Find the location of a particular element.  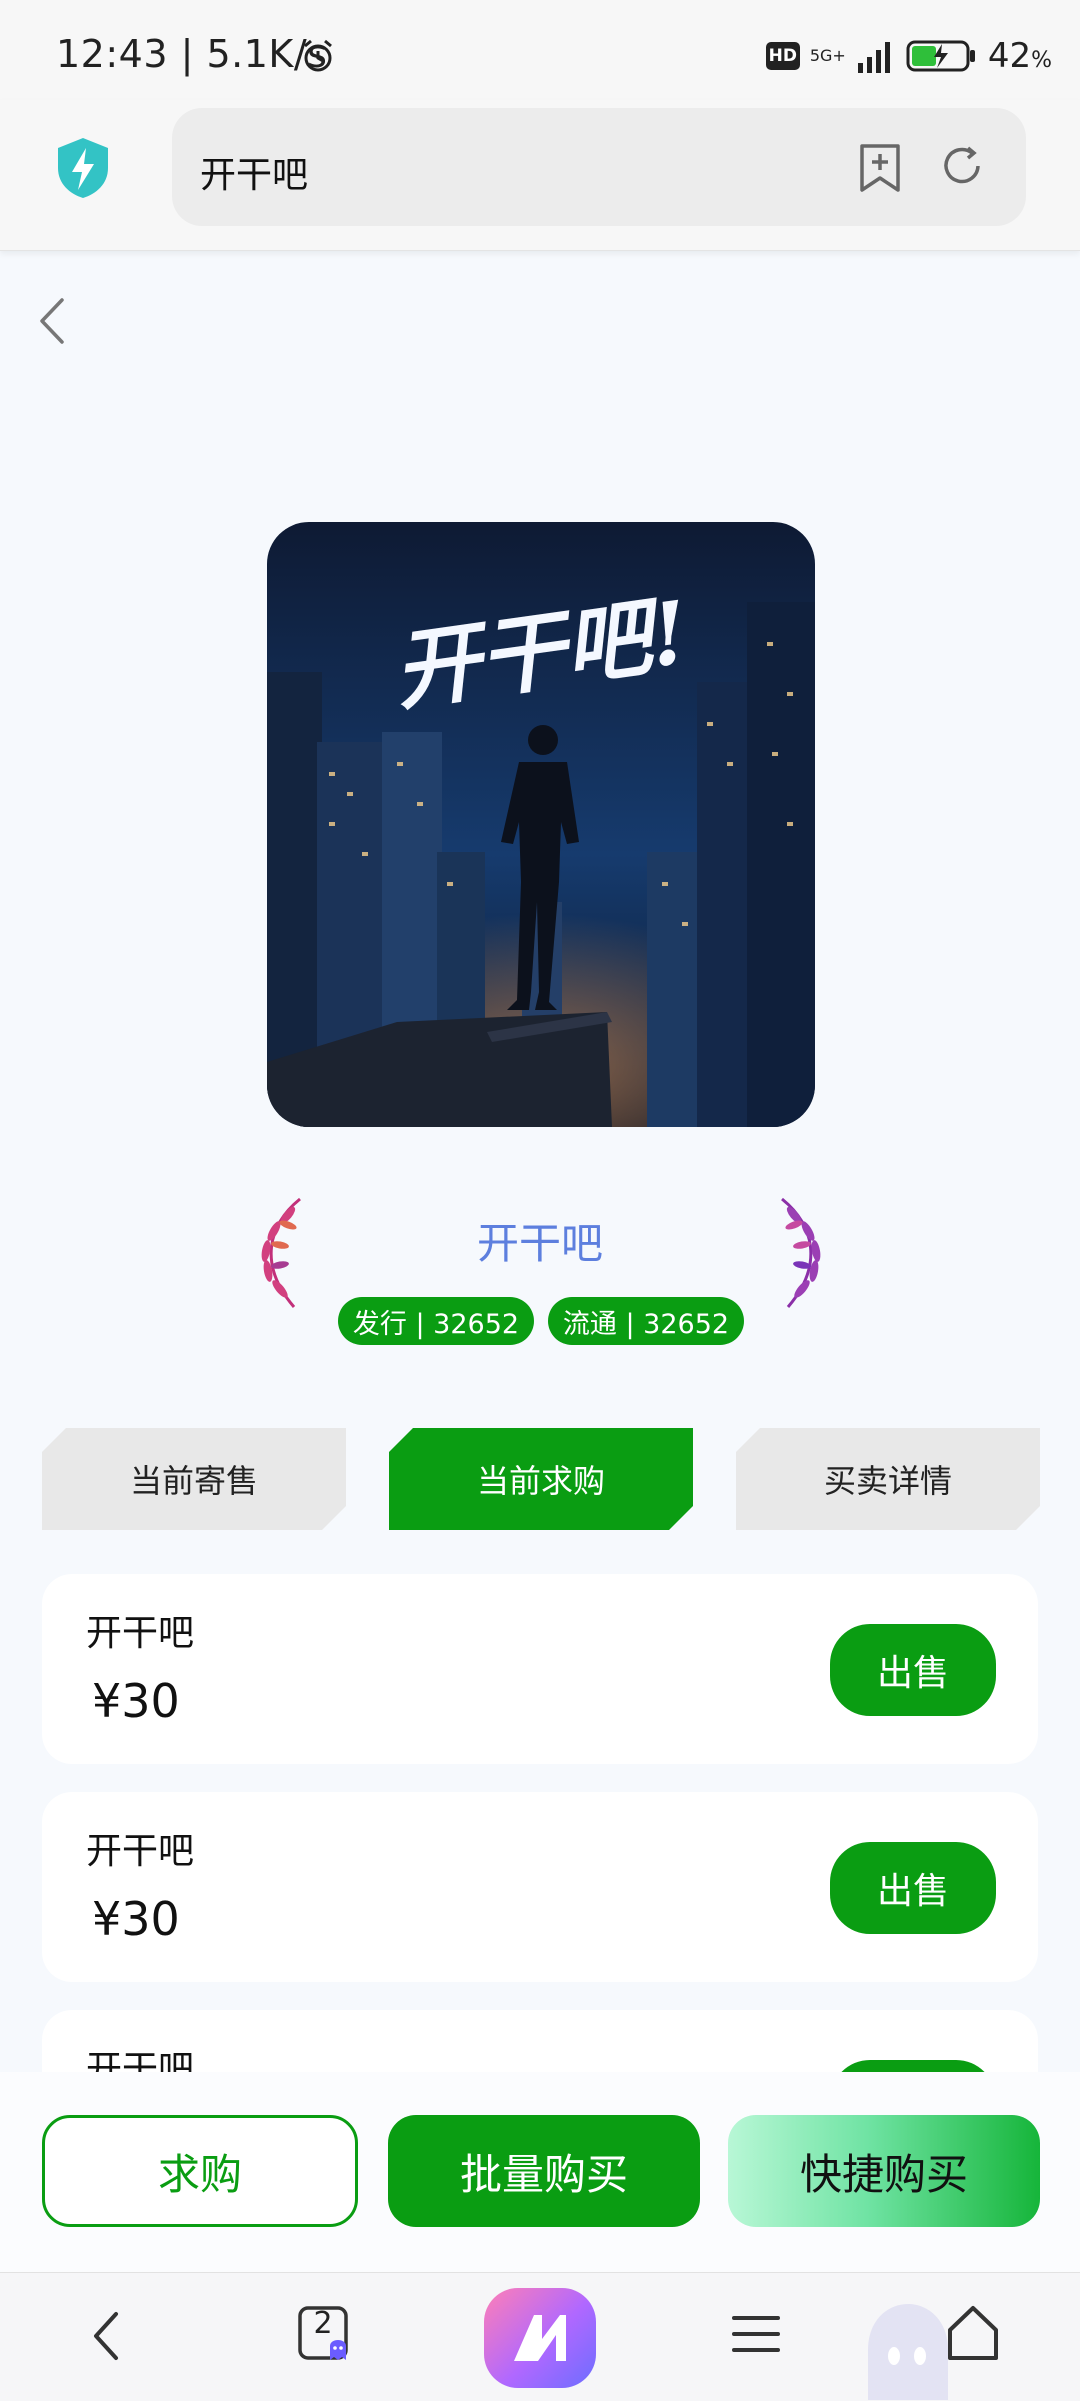

nav-back-icon is located at coordinates (106, 2336).